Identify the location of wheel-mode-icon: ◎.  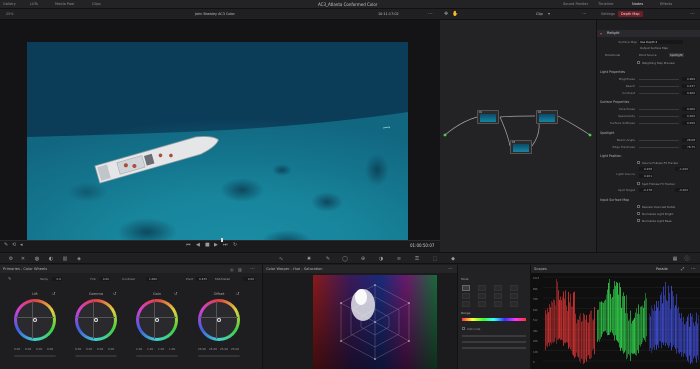
(232, 269).